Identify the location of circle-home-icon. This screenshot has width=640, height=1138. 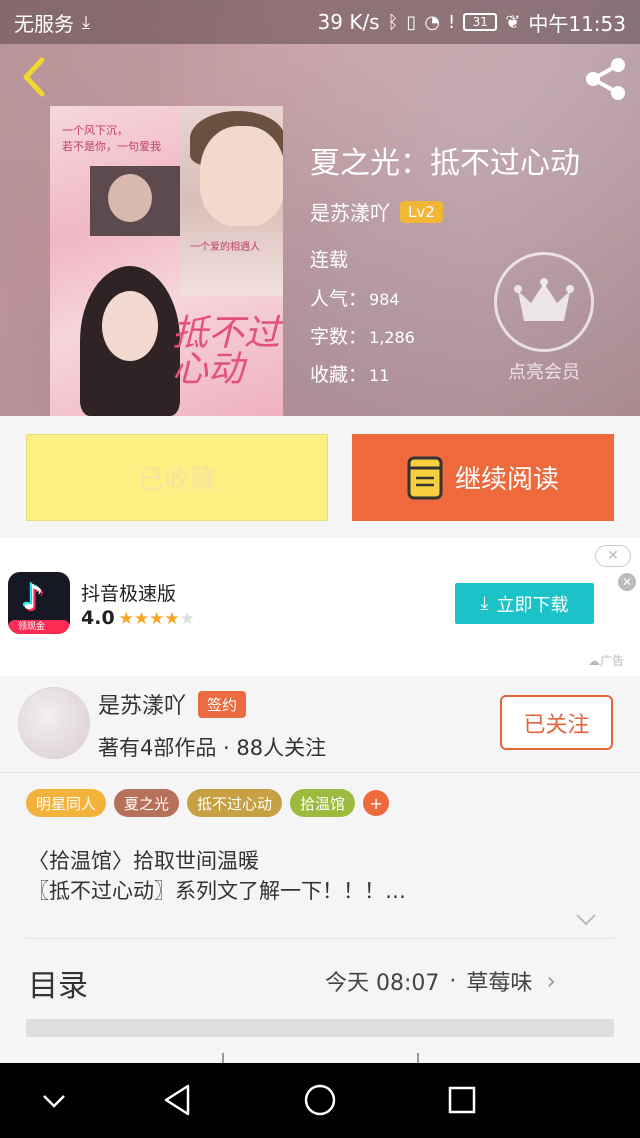
(320, 1100).